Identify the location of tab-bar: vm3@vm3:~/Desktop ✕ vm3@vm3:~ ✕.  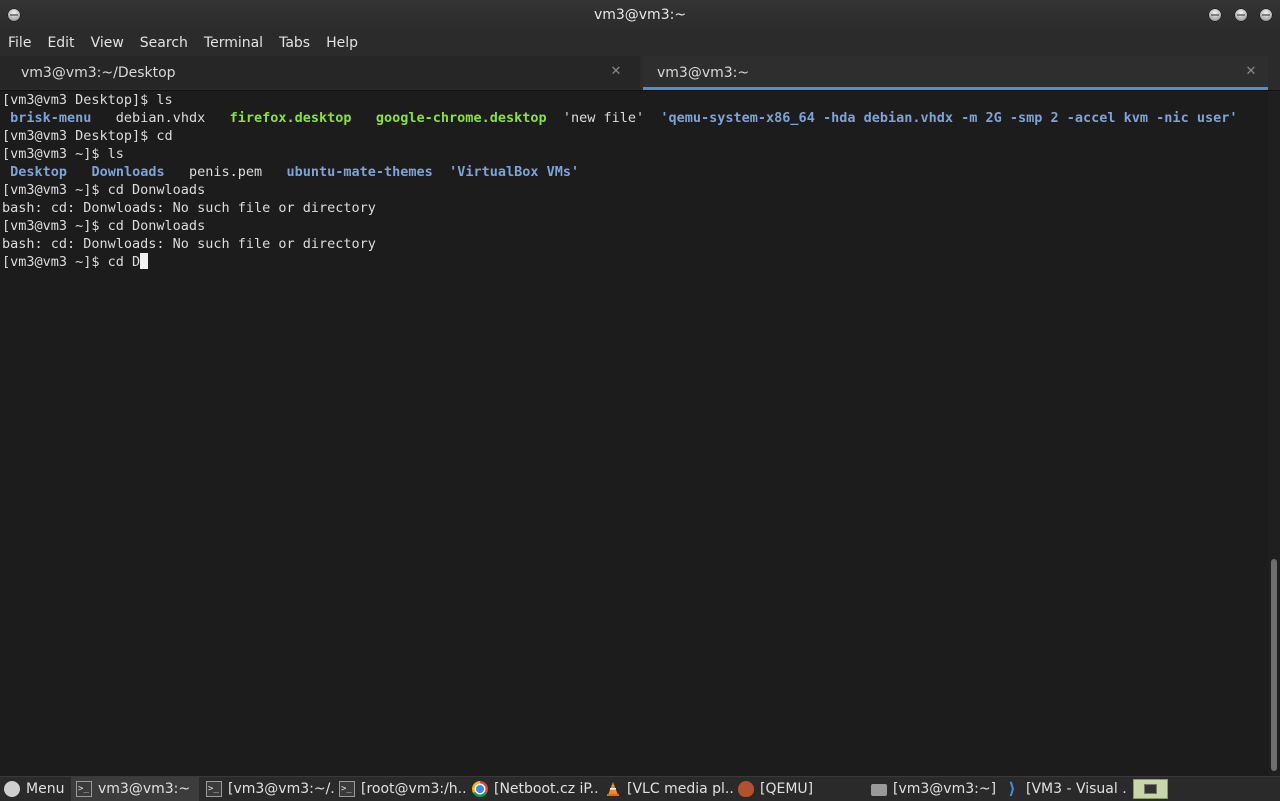
(640, 73).